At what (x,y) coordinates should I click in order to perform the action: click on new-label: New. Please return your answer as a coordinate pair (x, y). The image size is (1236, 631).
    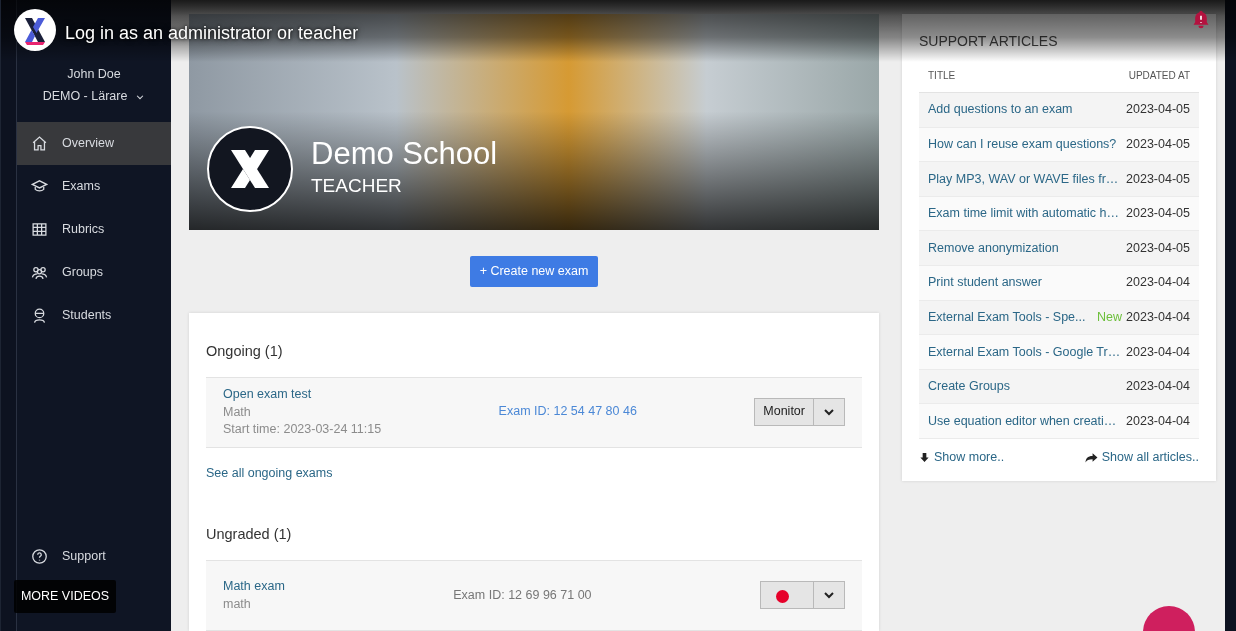
    Looking at the image, I should click on (1110, 317).